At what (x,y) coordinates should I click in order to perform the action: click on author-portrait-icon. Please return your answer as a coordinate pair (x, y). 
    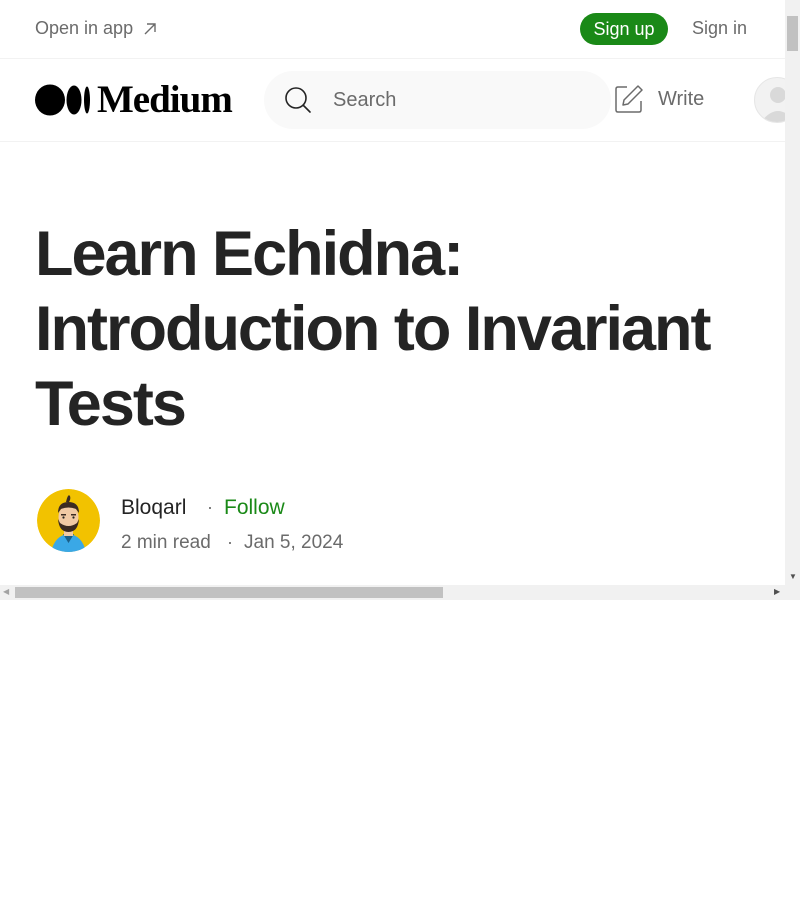
    Looking at the image, I should click on (68, 520).